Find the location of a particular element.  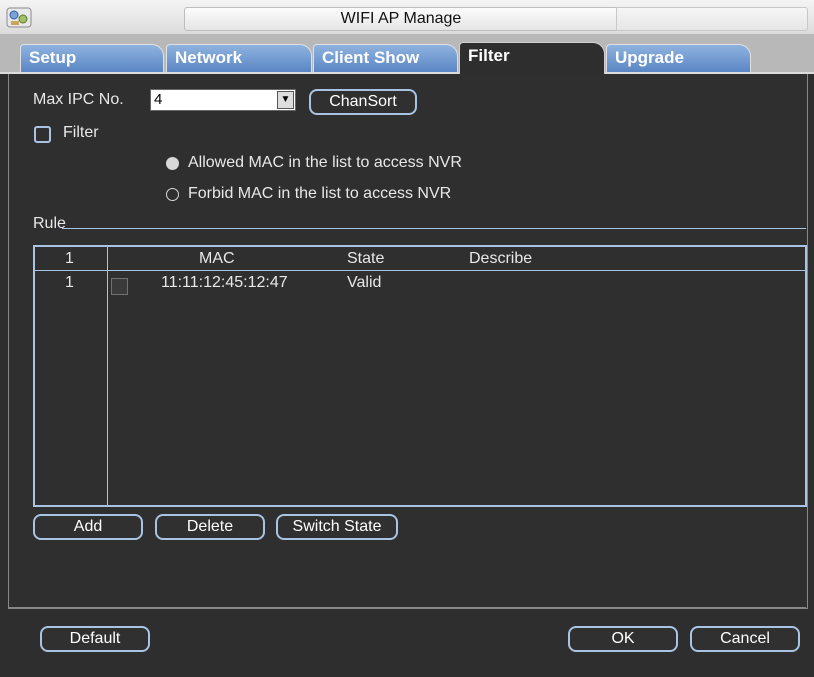

index-column-divider is located at coordinates (107, 376).